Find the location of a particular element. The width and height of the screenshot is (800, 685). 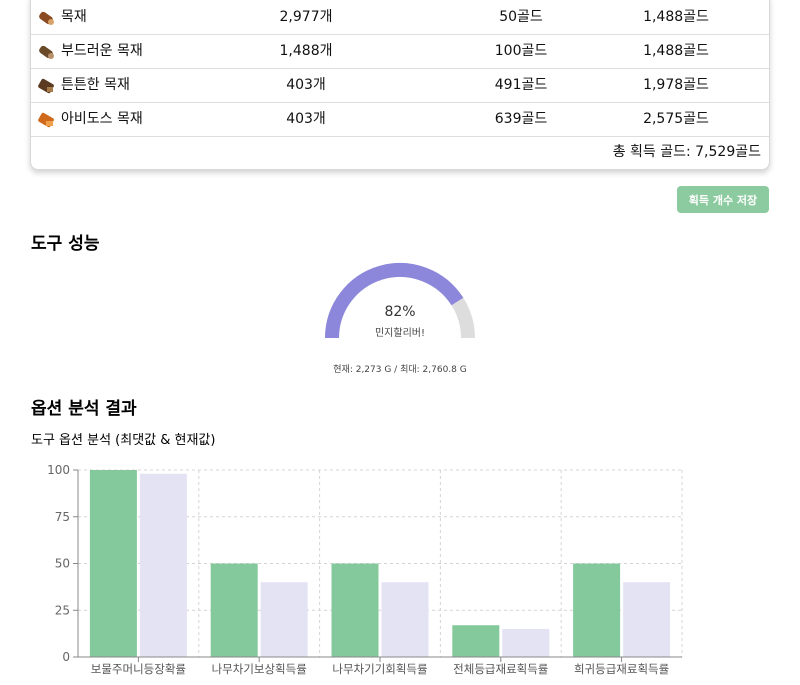

item-name-cell: 아비도스 목재 is located at coordinates (90, 119).